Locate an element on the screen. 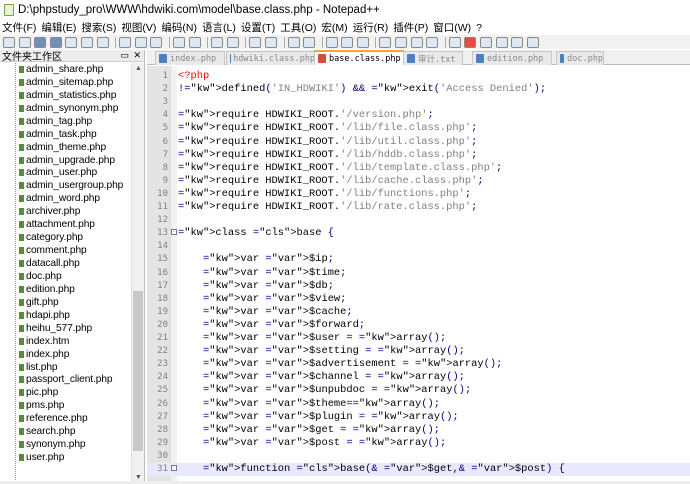 The image size is (690, 484). sync-h-icon is located at coordinates (309, 42).